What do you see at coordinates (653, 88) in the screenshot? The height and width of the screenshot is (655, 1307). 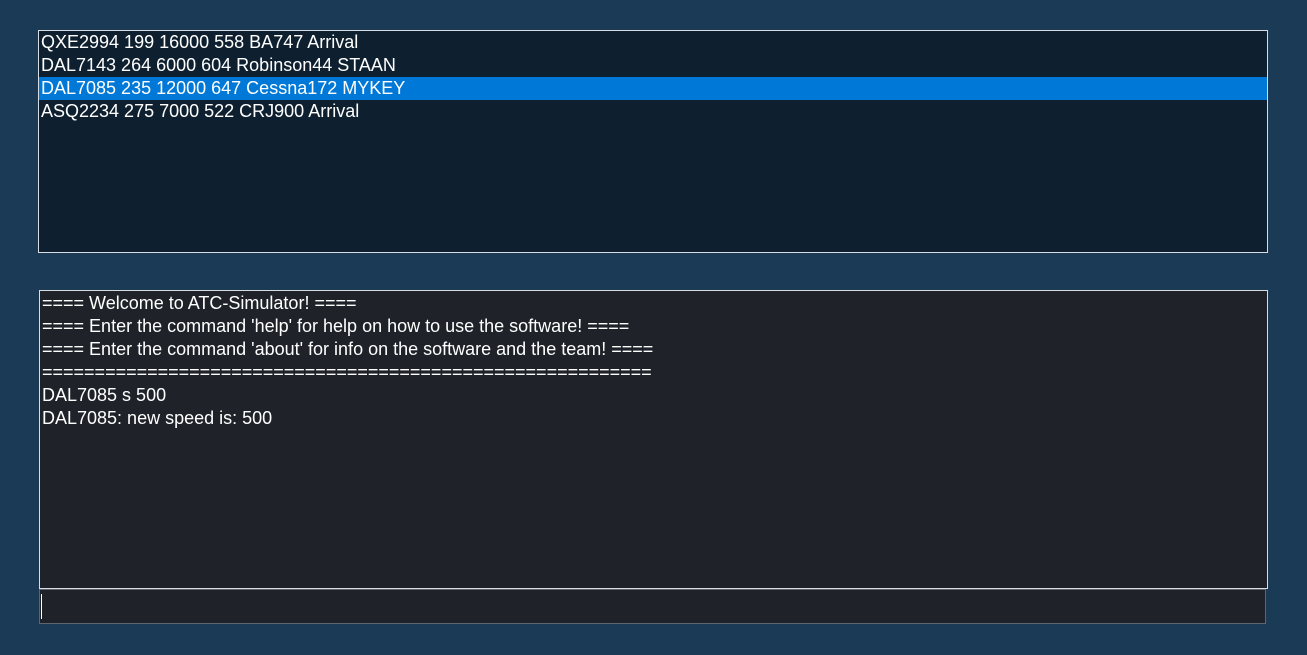 I see `flight-list-item-selected: DAL7085 235 12000 647 Cessna172 MYKEY` at bounding box center [653, 88].